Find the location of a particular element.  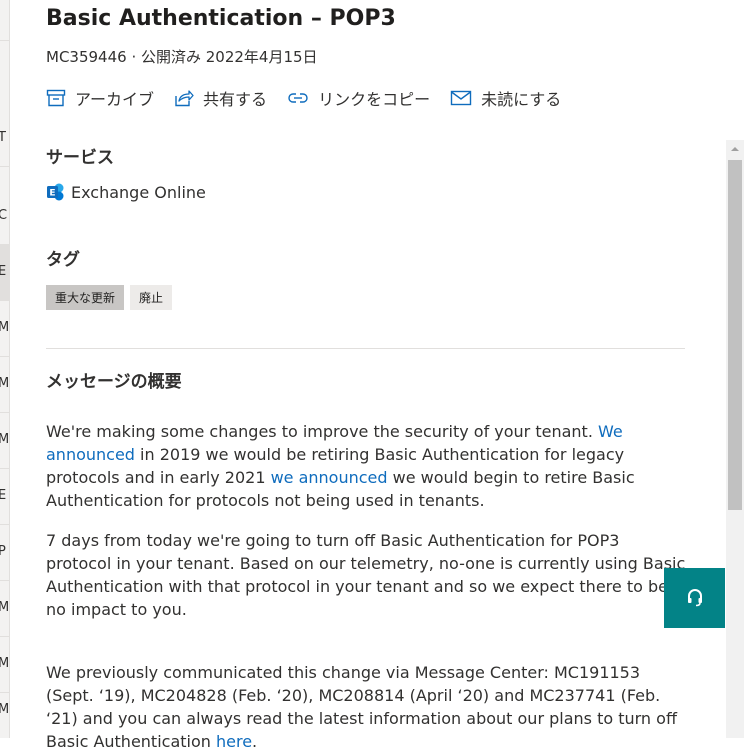

list-row: C is located at coordinates (4, 216).